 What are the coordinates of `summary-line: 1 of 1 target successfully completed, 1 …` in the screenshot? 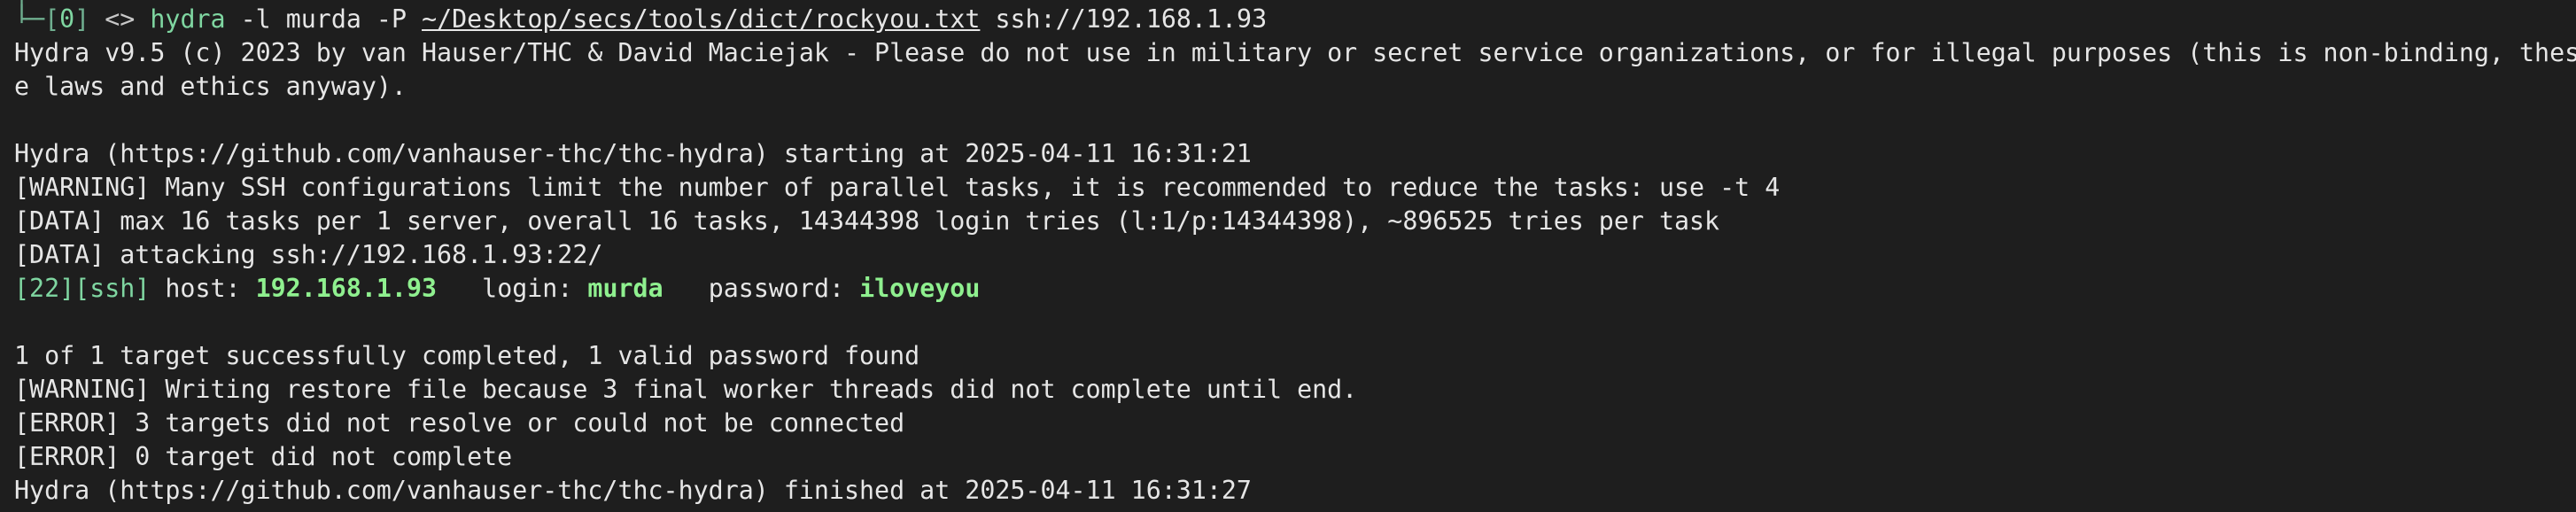 It's located at (467, 355).